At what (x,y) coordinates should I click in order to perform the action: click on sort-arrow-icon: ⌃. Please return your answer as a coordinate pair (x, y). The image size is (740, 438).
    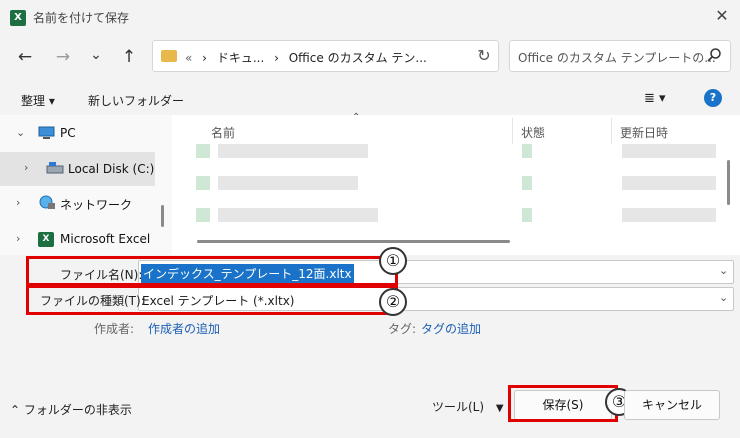
    Looking at the image, I should click on (356, 117).